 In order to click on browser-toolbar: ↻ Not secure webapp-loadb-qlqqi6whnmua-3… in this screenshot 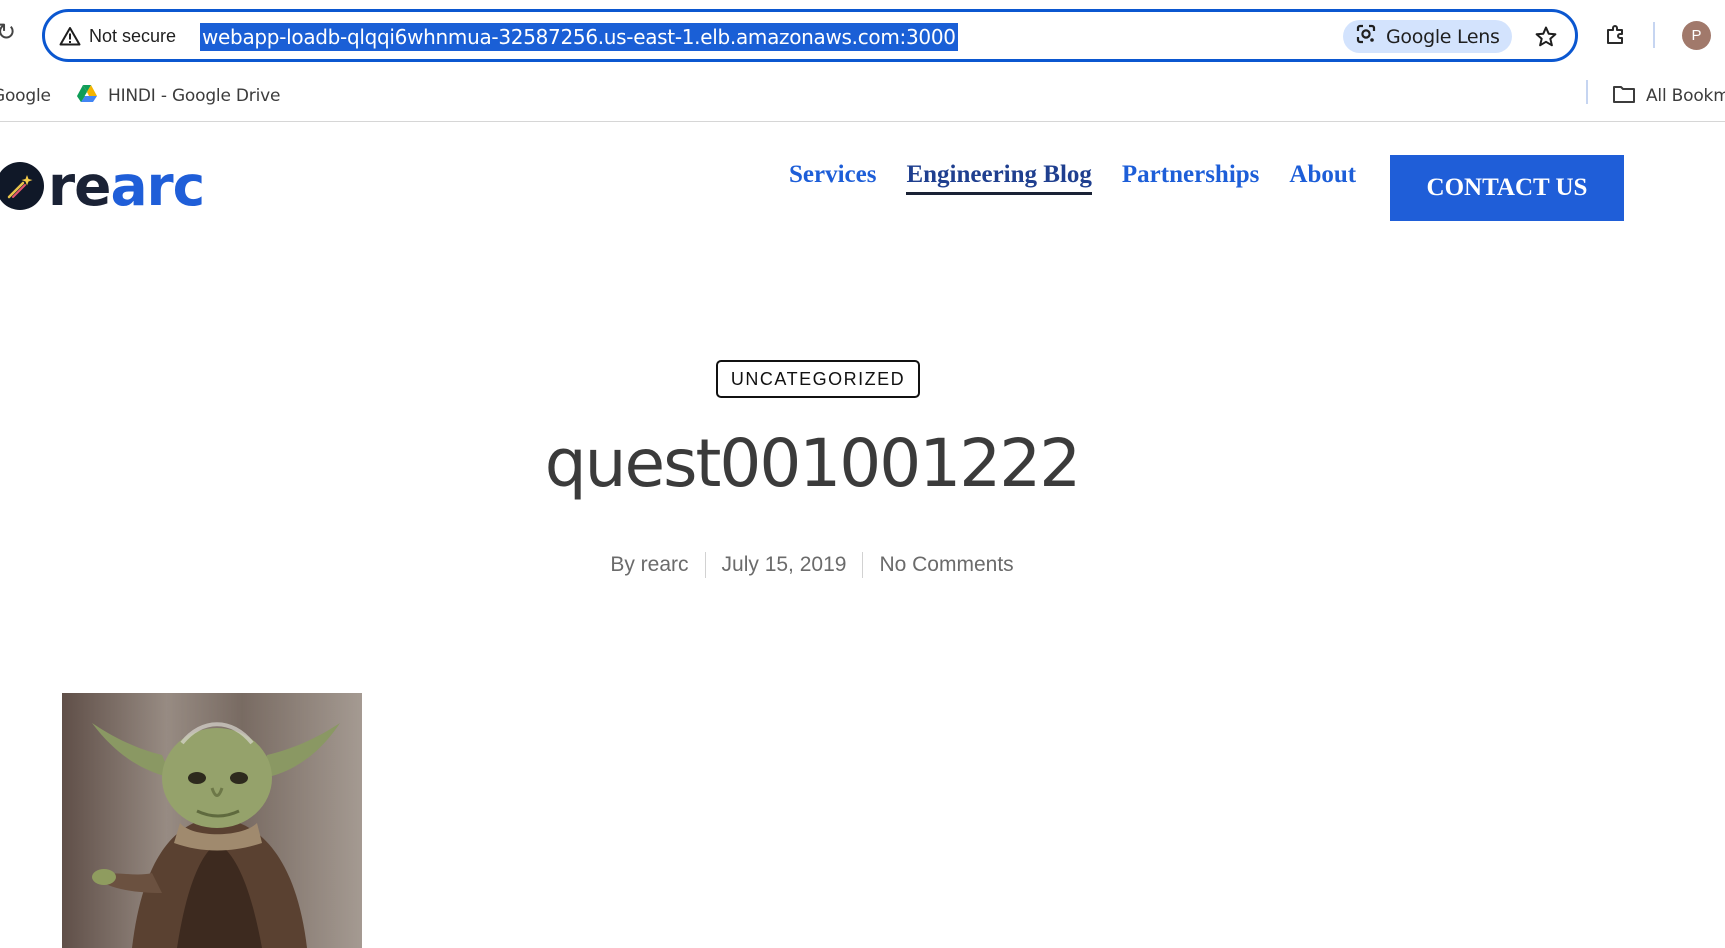, I will do `click(862, 35)`.